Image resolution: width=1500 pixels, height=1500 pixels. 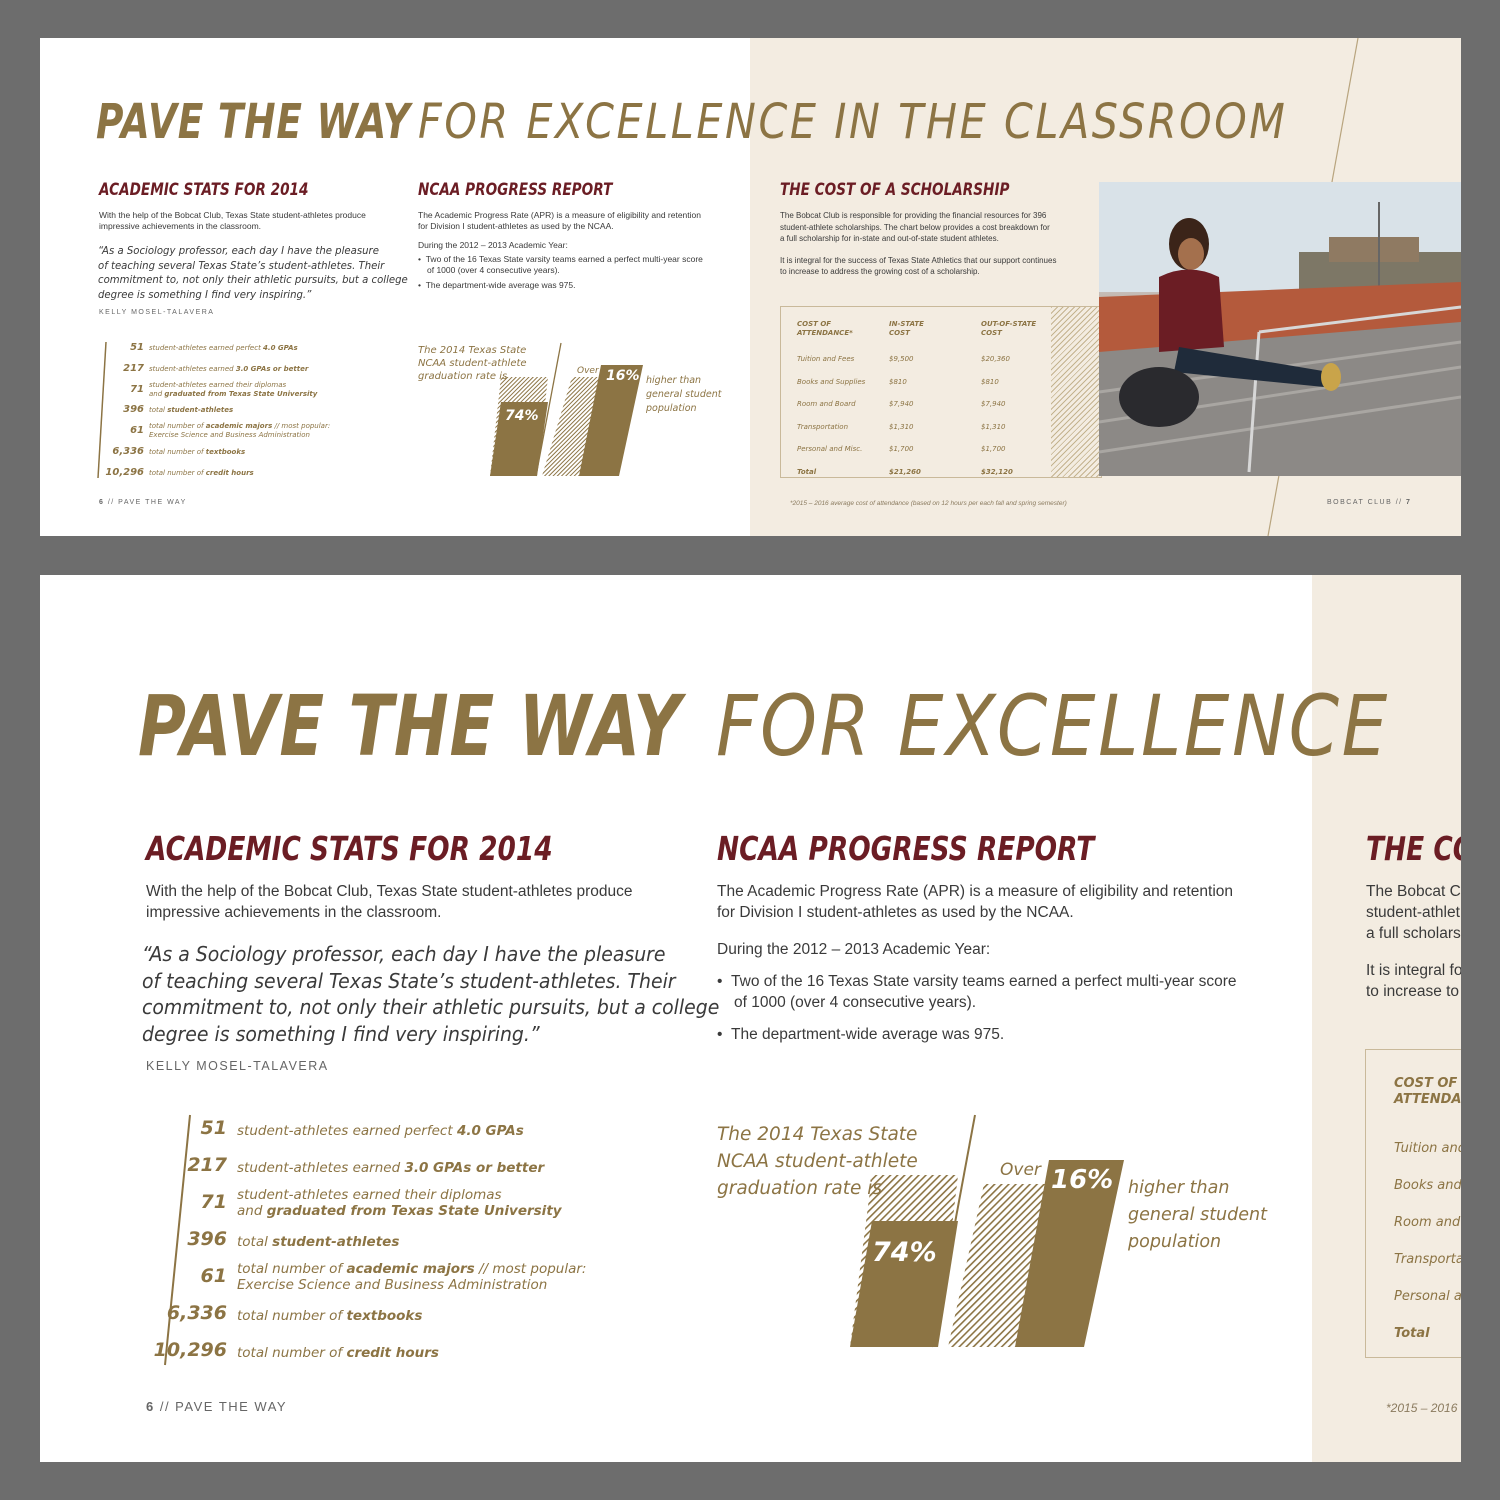 I want to click on photo-illustration, so click(x=1280, y=329).